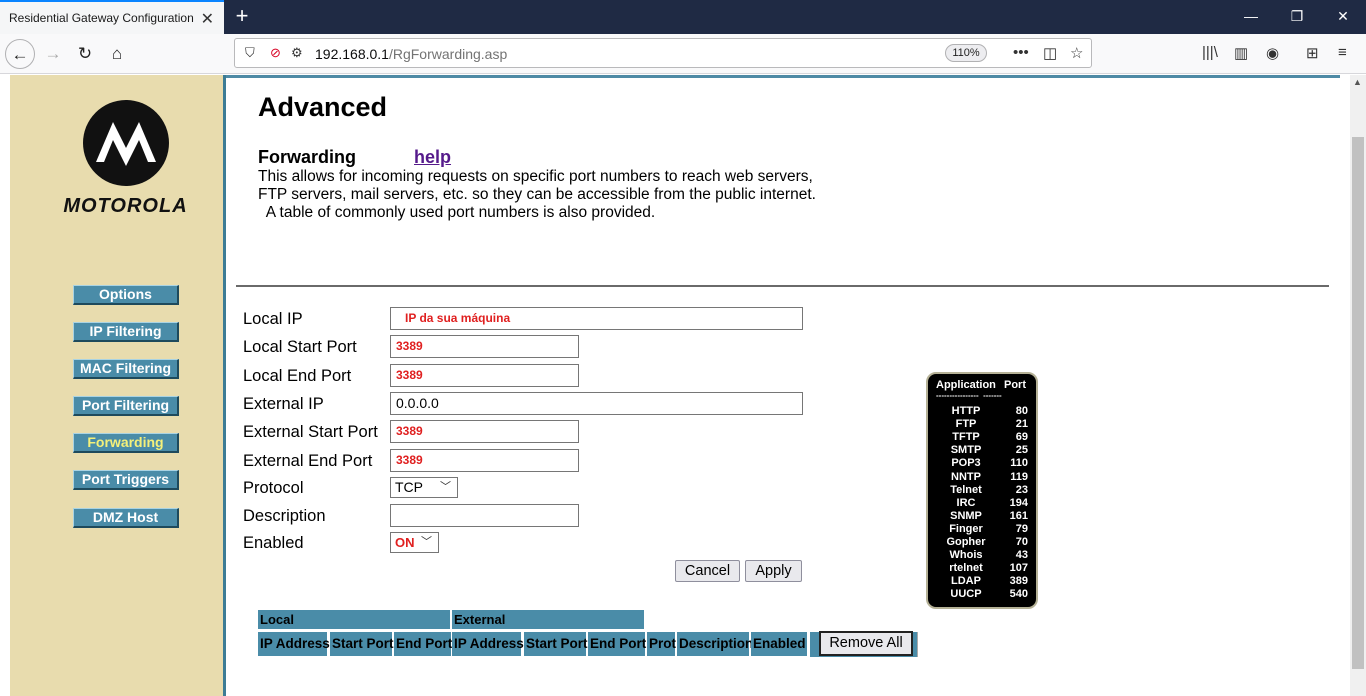  Describe the element at coordinates (300, 347) in the screenshot. I see `local-start-port-label: Local Start Port` at that location.